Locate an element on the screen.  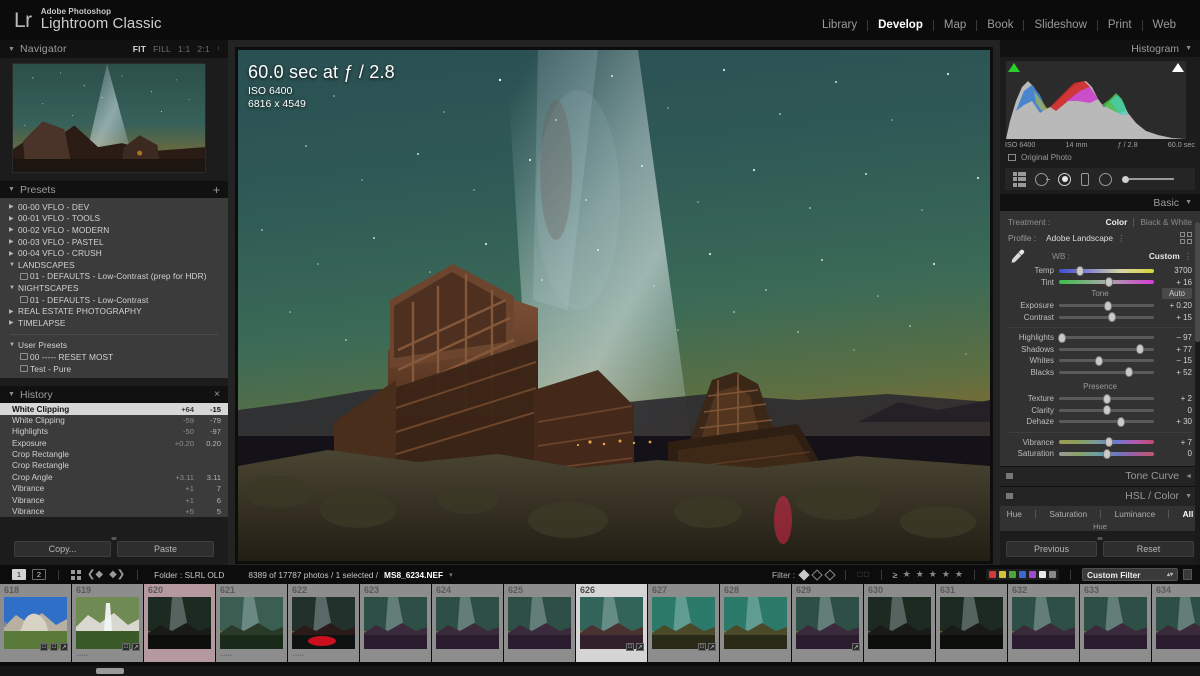
slider-value: + 52 is located at coordinates (1176, 372).